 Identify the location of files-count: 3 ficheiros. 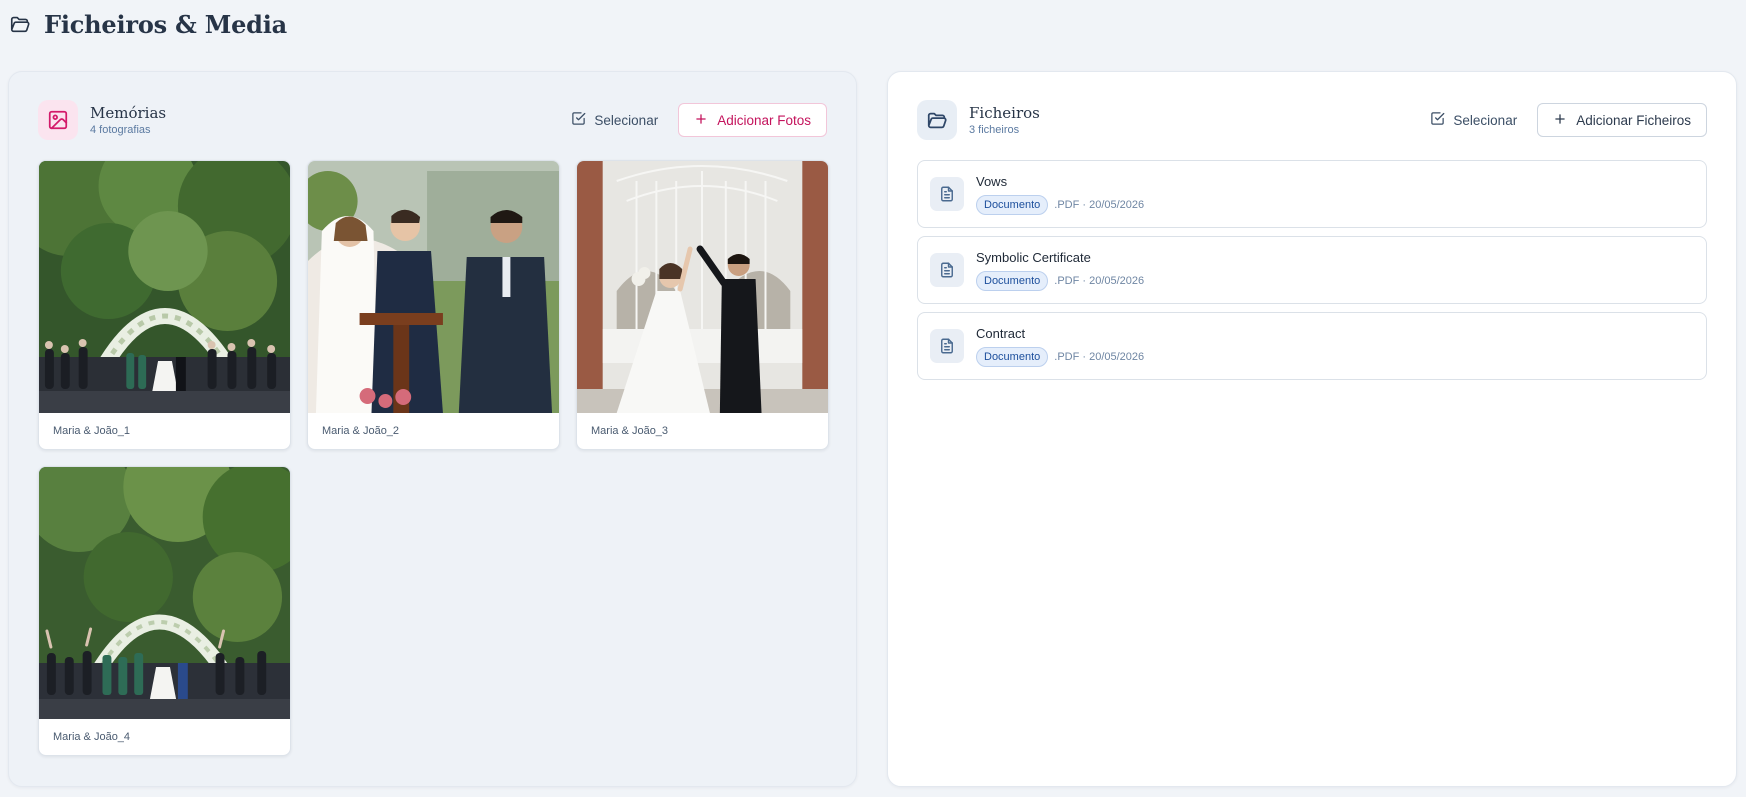
(994, 130).